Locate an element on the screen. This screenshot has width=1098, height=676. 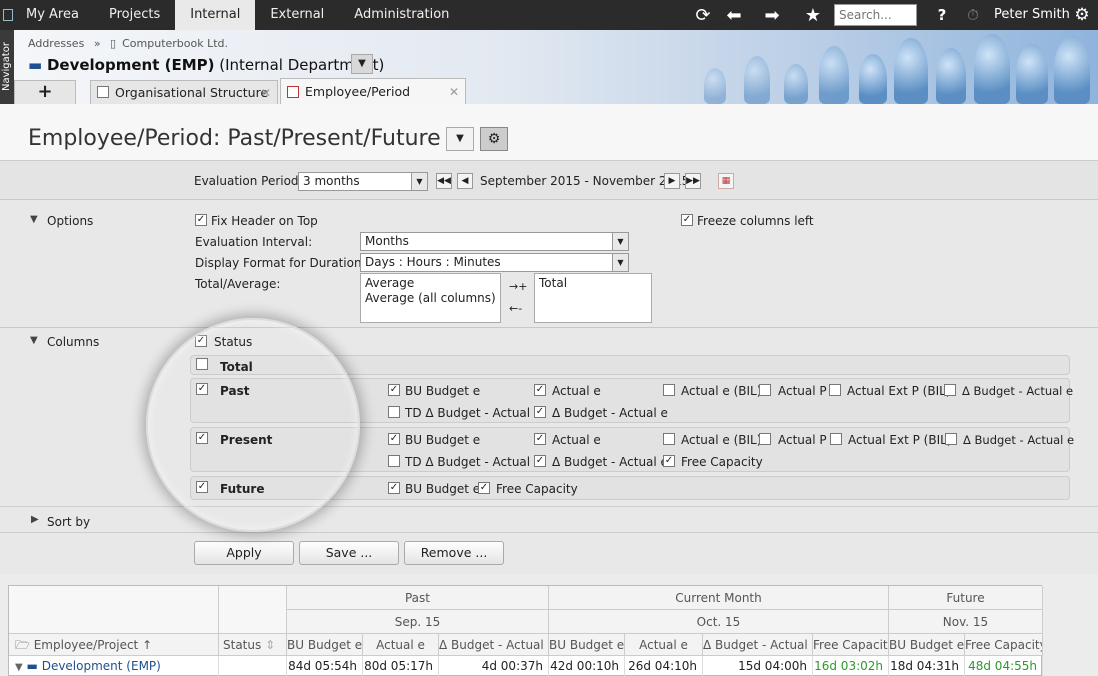
status-column-checkbox: ✓ is located at coordinates (201, 341).